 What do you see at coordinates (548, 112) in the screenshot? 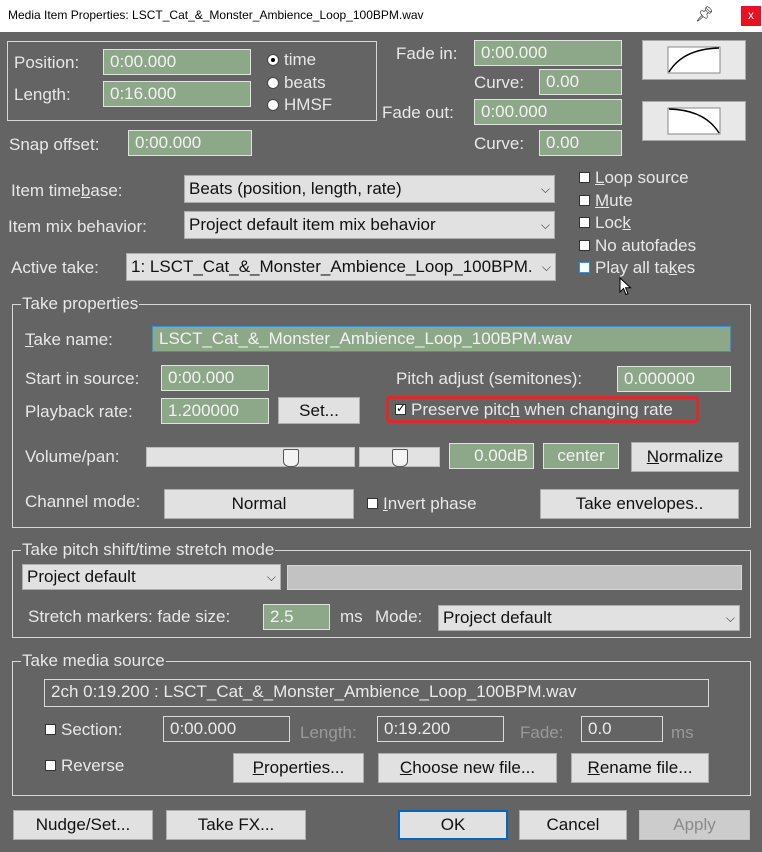
I see `fade-out-input: 0:00.000` at bounding box center [548, 112].